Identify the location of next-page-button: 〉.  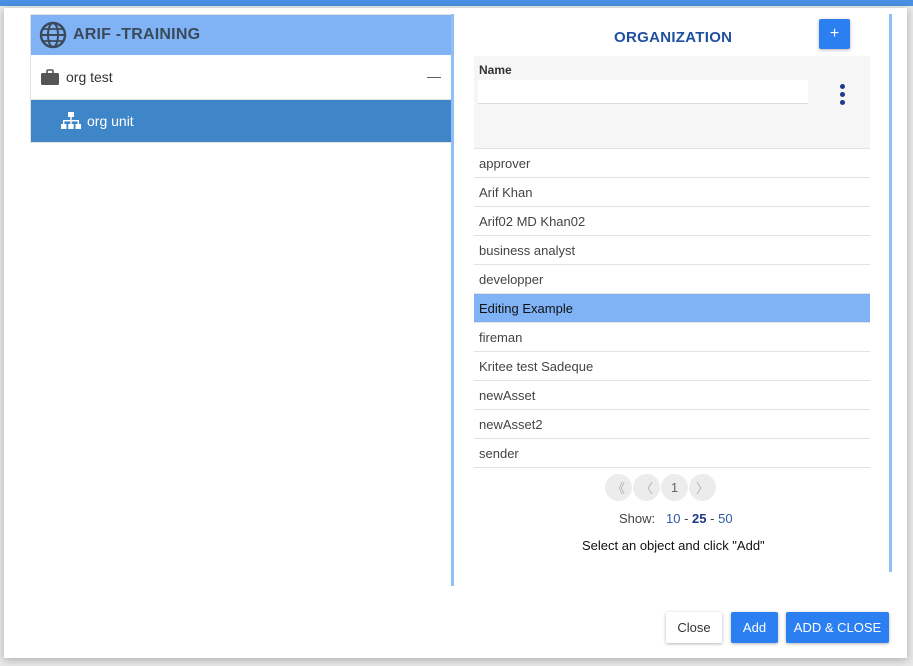
(702, 487).